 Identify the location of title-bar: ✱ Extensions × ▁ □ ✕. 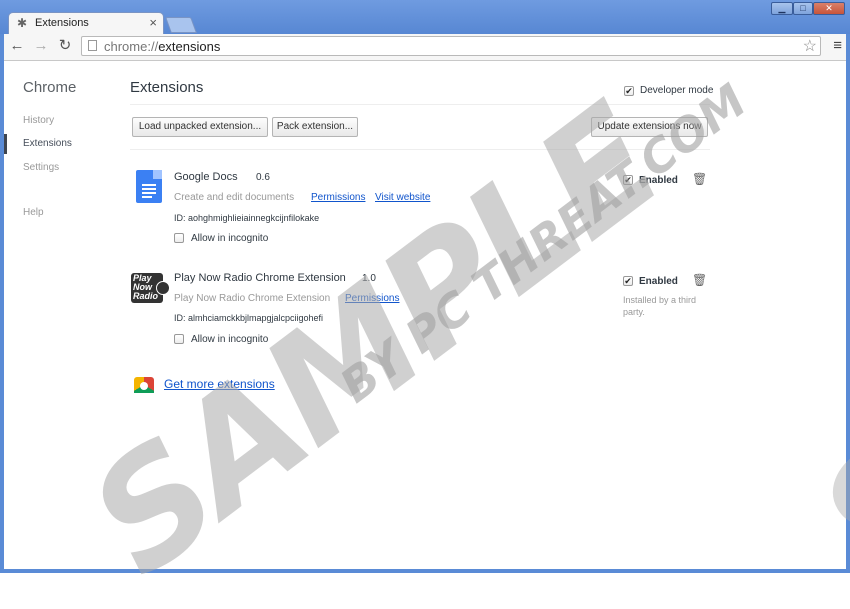
(425, 17).